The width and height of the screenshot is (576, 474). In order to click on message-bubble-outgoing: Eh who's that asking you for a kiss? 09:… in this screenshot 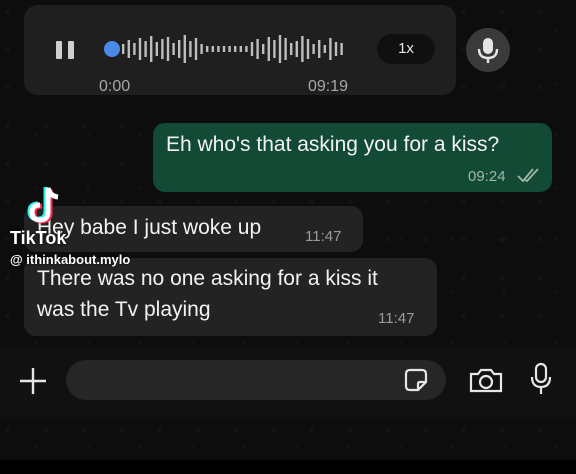, I will do `click(352, 157)`.